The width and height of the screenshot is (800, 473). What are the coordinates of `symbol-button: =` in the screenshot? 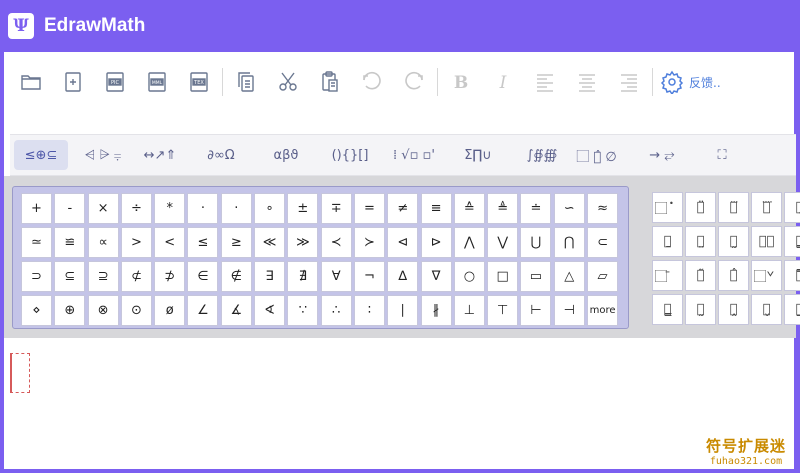 It's located at (369, 208).